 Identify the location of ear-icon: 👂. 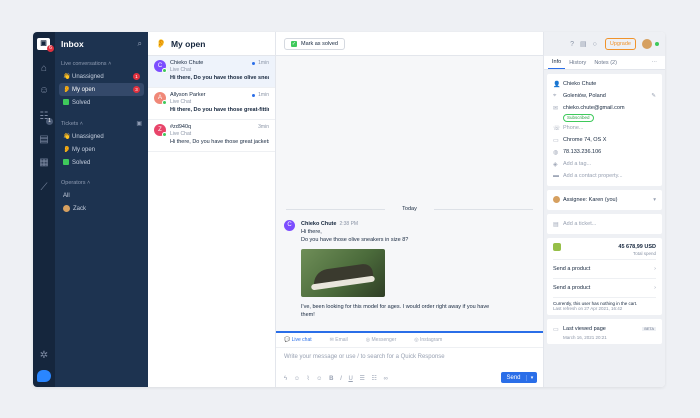
(67, 150).